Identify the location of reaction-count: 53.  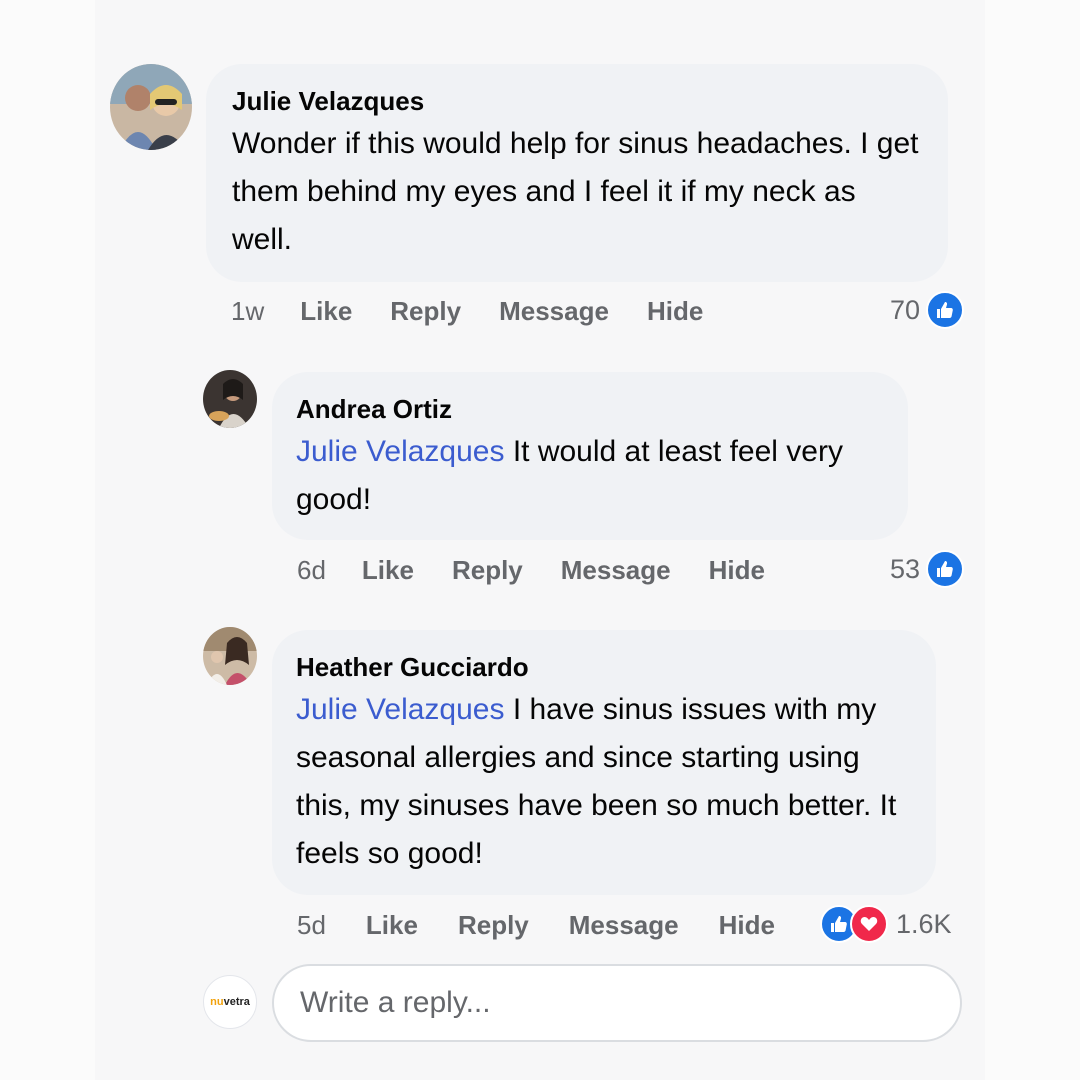
(905, 568).